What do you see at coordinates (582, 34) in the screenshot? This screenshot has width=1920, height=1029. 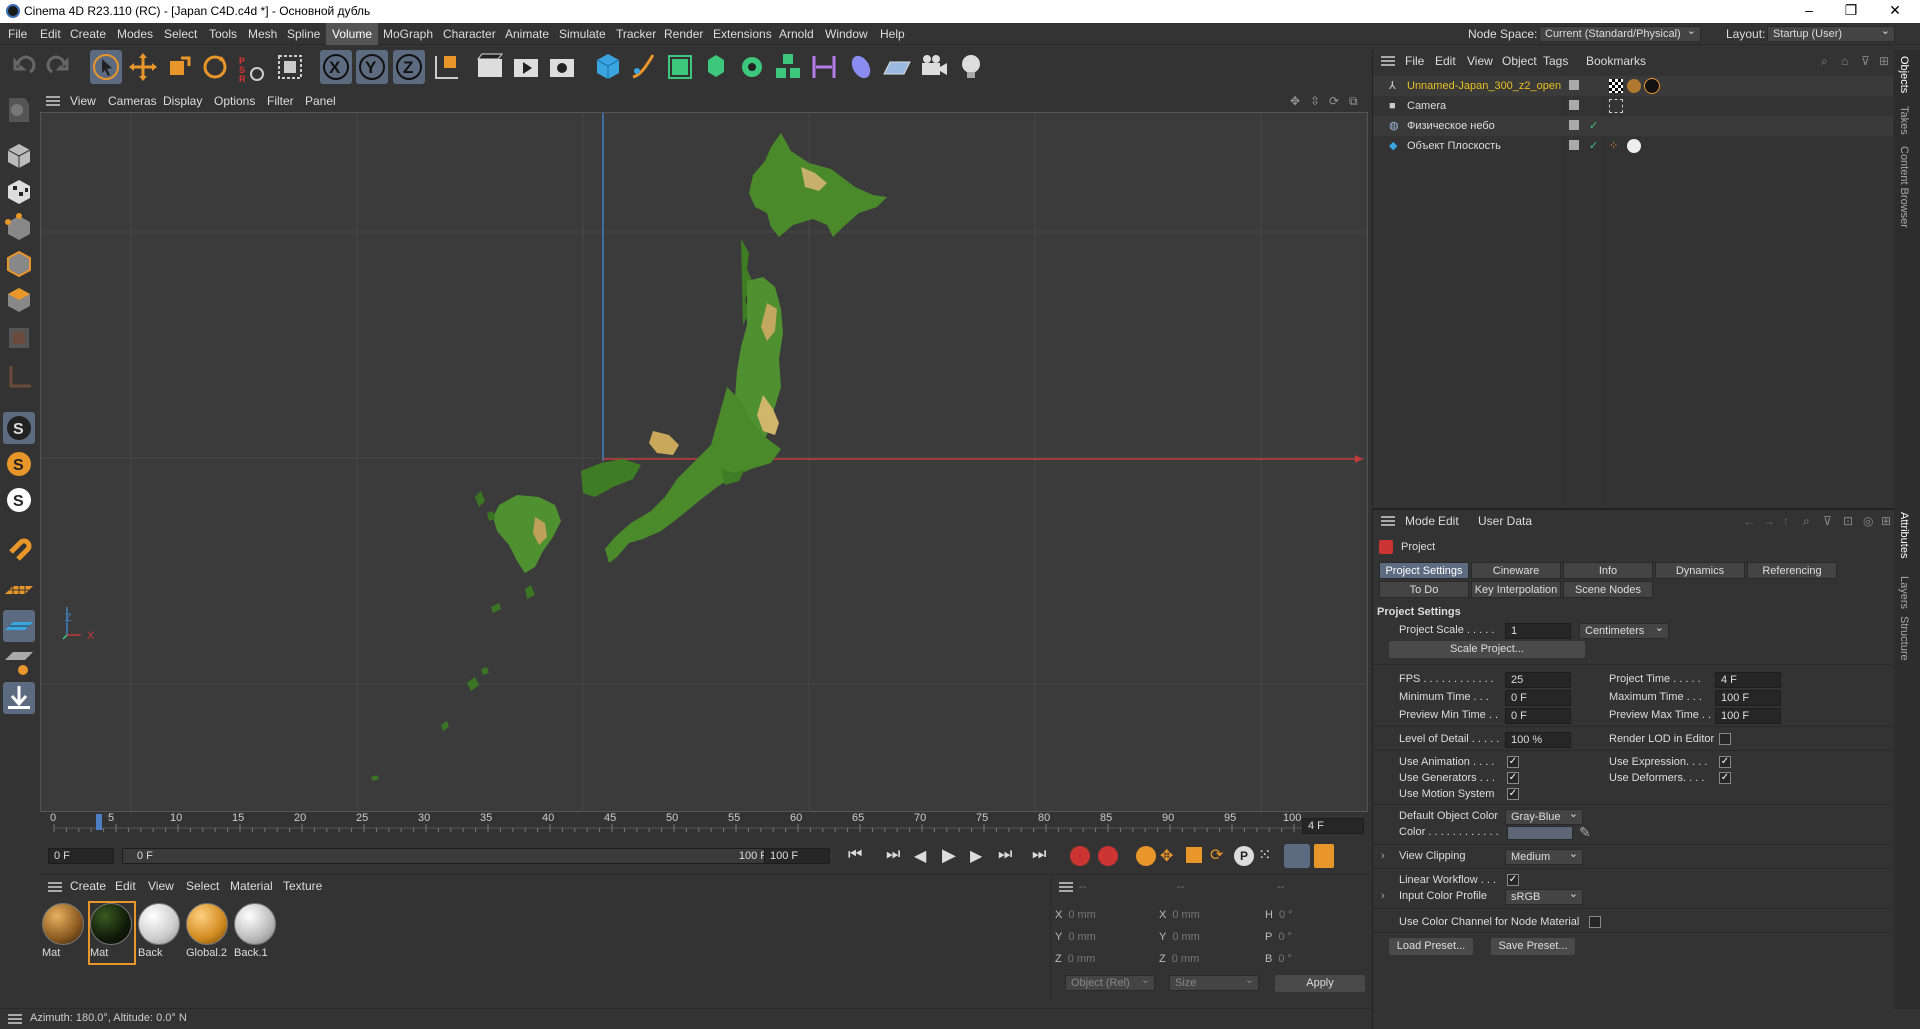 I see `menu-simulate: Simulate` at bounding box center [582, 34].